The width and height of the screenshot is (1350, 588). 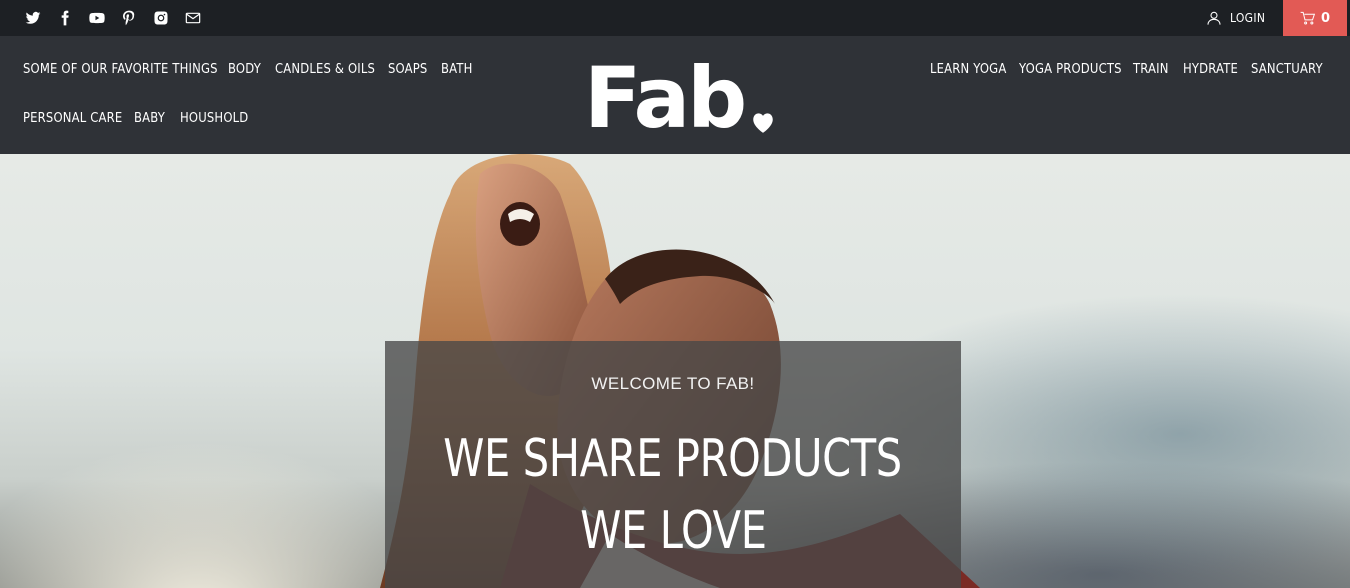 I want to click on cart-button: 0, so click(x=1315, y=18).